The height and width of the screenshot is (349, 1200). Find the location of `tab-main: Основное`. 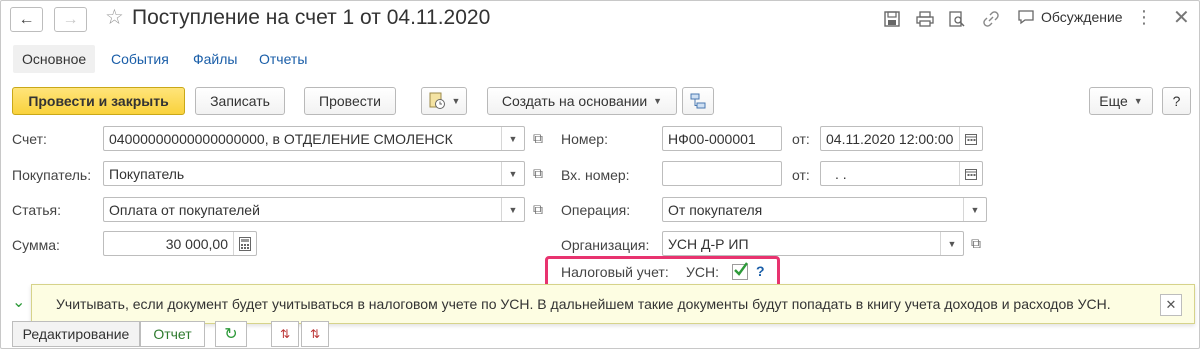

tab-main: Основное is located at coordinates (54, 59).